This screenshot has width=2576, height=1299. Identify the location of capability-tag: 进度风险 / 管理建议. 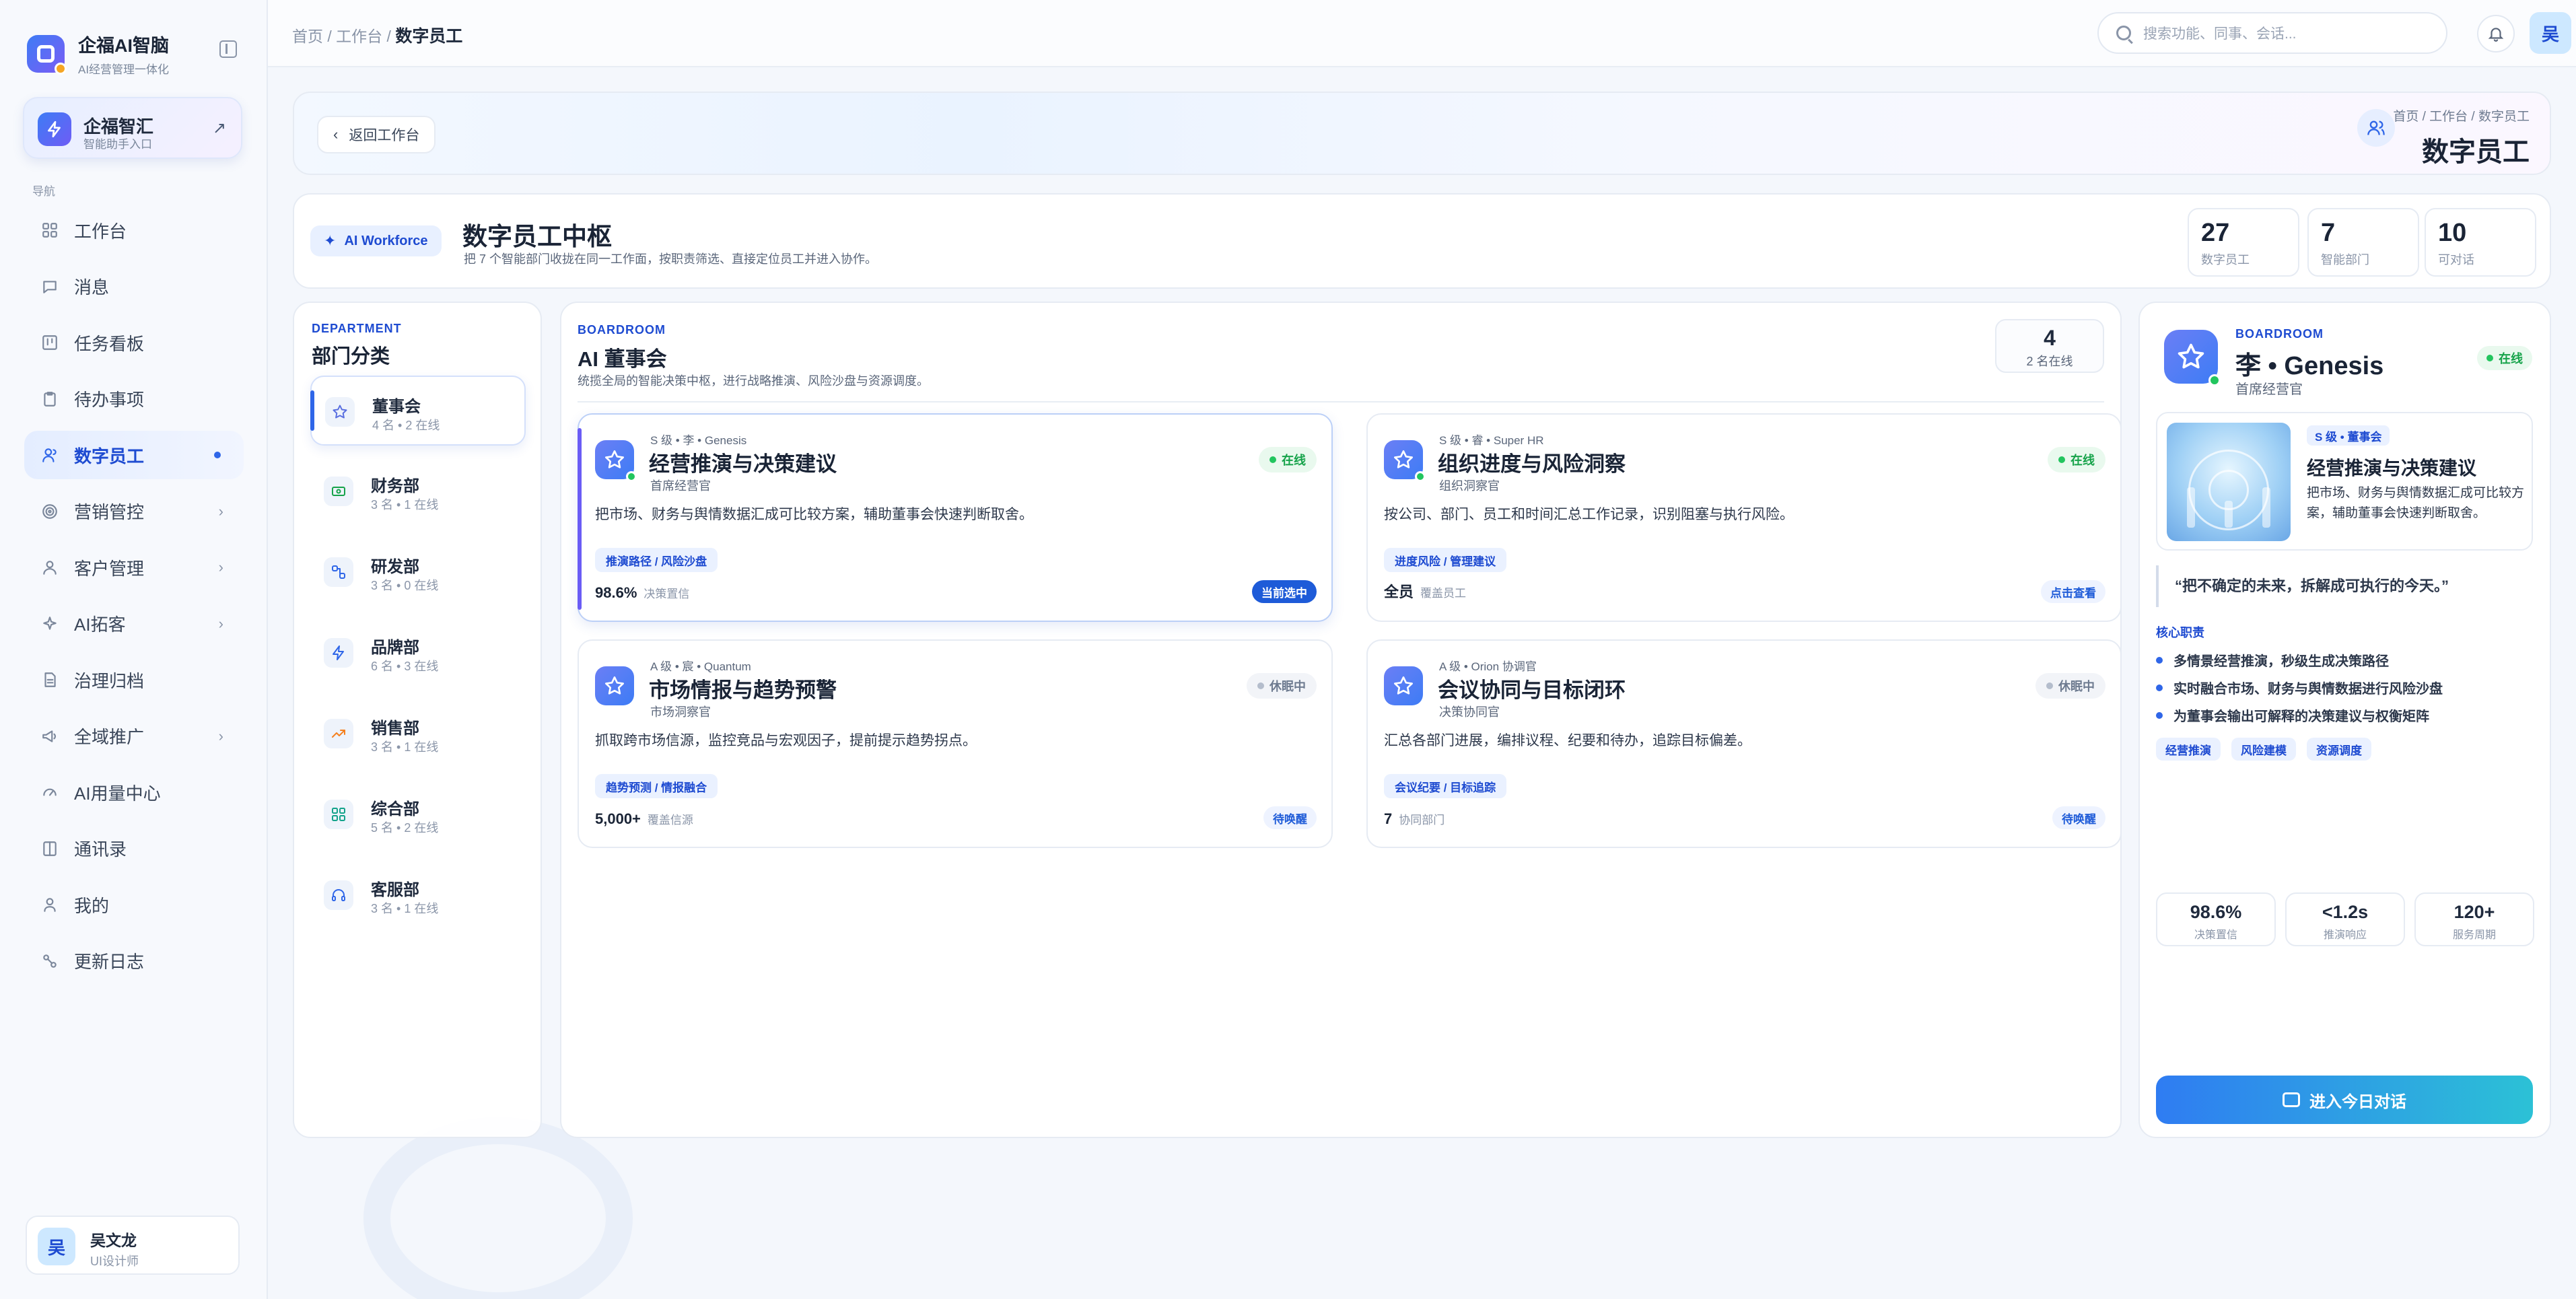
(1445, 560).